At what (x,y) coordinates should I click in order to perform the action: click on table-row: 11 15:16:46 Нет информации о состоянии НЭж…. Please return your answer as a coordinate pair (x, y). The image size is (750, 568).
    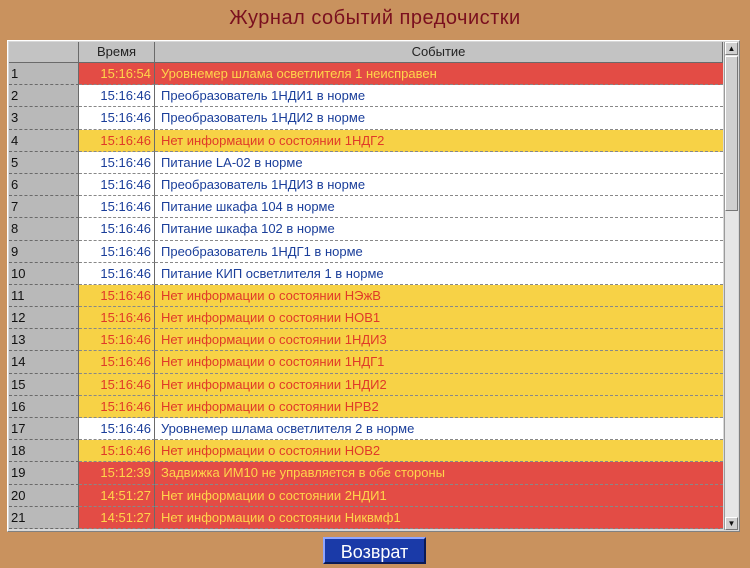
    Looking at the image, I should click on (366, 296).